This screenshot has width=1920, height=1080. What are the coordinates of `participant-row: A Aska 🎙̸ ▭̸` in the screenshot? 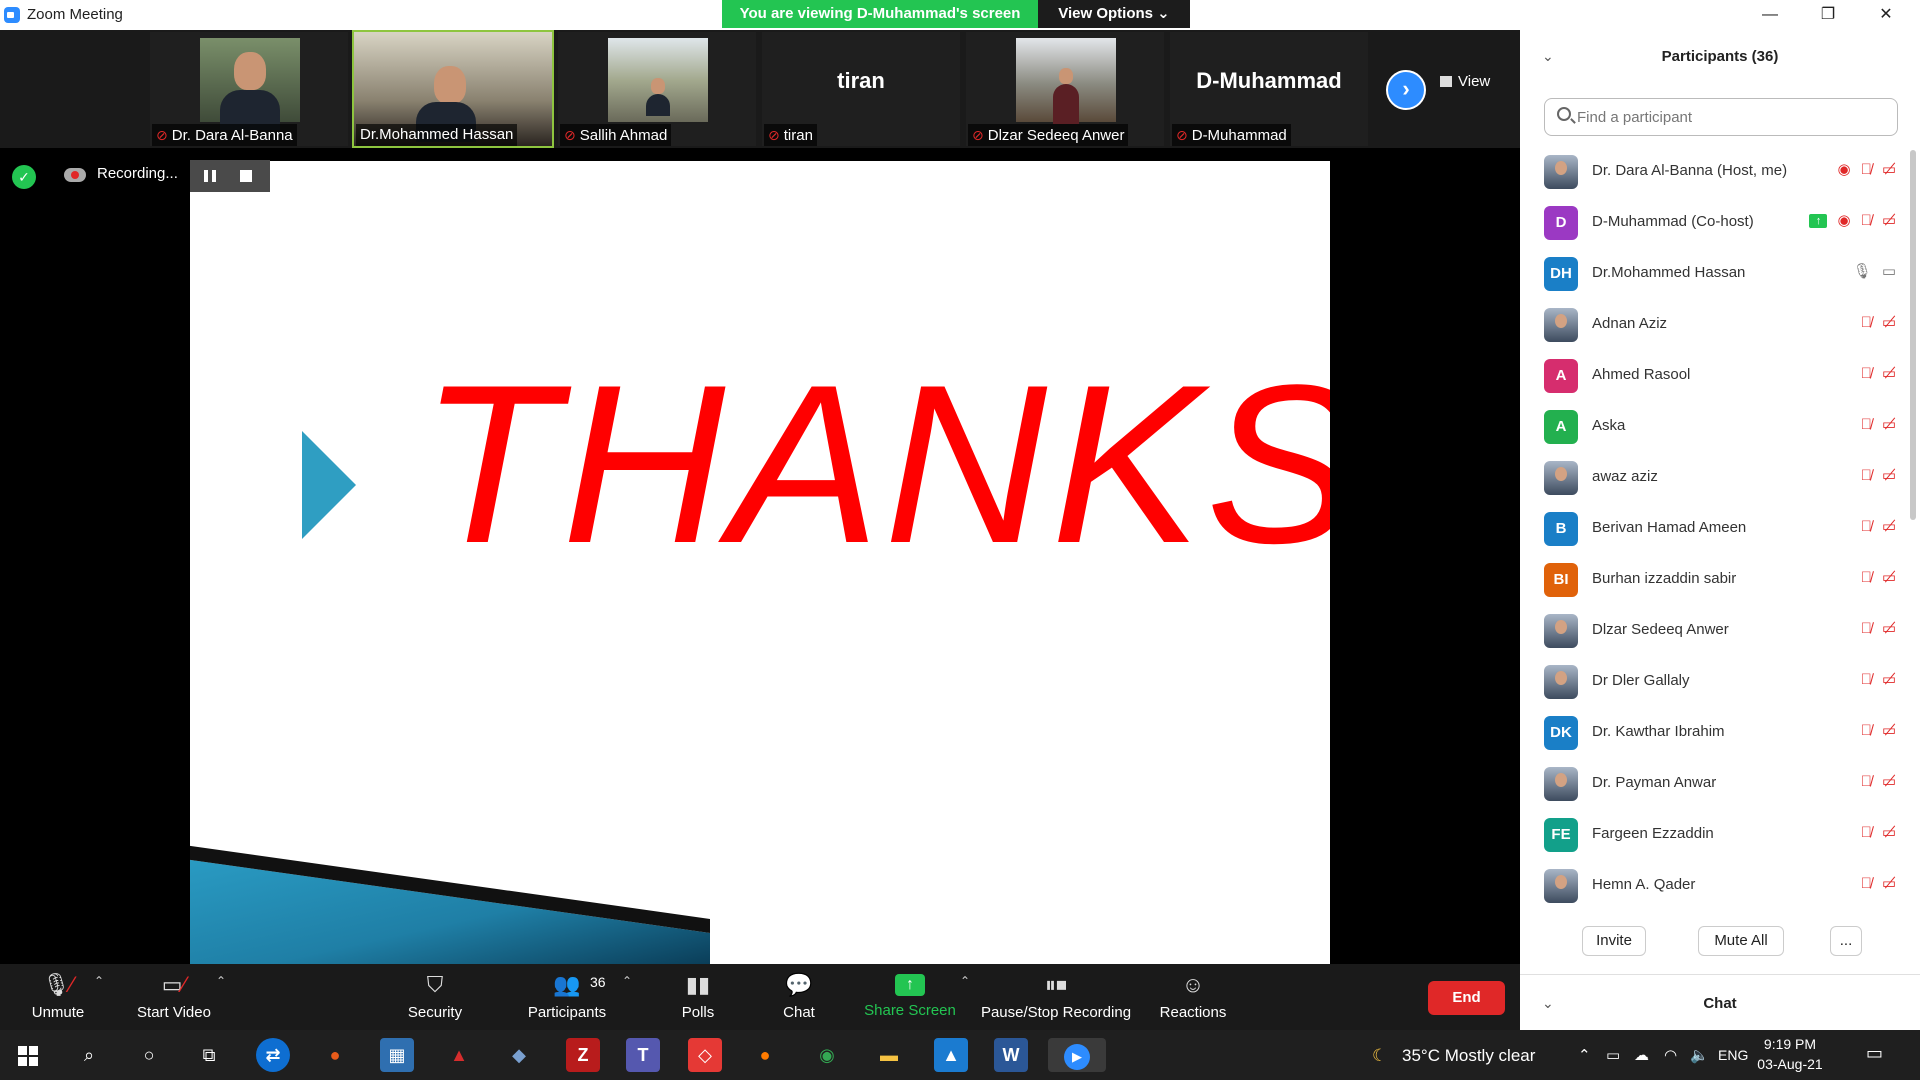 It's located at (1720, 426).